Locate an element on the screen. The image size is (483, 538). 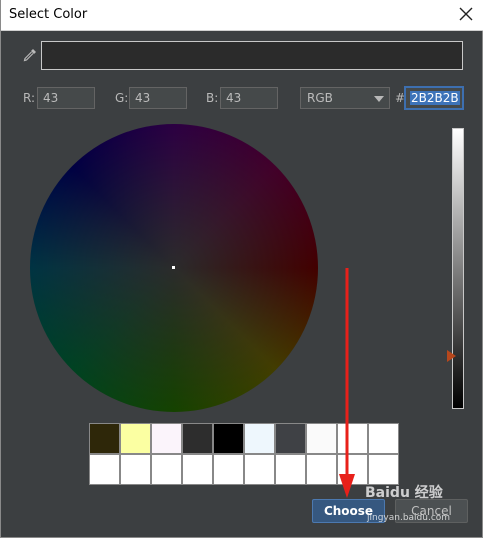
close-icon is located at coordinates (466, 14).